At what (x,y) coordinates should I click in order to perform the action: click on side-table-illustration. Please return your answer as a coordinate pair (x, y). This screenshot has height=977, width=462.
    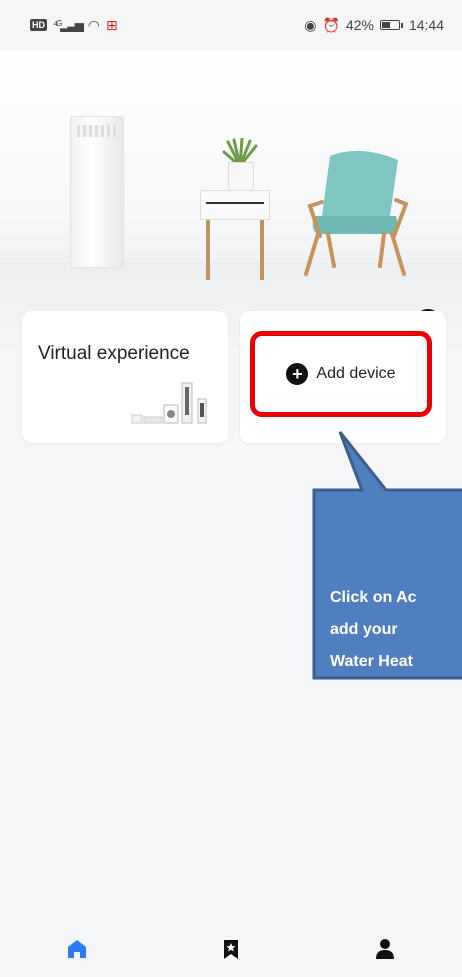
    Looking at the image, I should click on (235, 235).